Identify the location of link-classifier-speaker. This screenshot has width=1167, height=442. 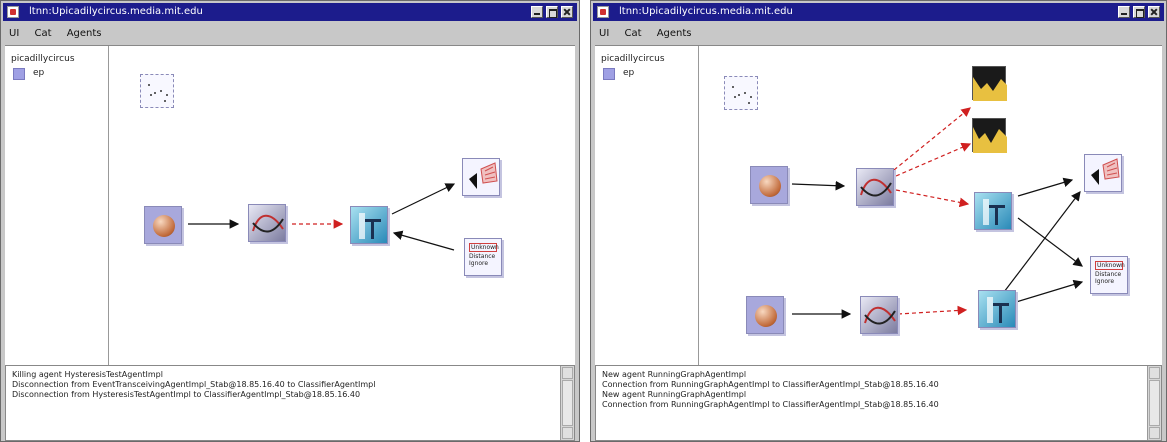
(423, 199).